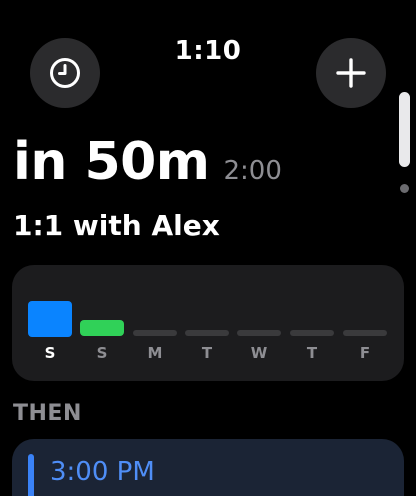 The image size is (416, 496). I want to click on day-label-1: S, so click(102, 353).